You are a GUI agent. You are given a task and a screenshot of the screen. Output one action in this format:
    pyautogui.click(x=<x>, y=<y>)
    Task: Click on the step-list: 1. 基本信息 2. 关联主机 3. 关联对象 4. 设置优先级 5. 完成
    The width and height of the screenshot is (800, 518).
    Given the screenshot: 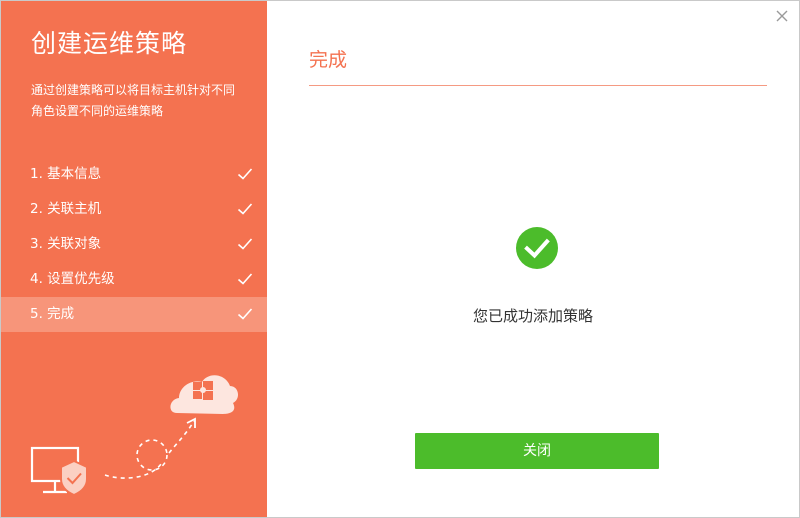 What is the action you would take?
    pyautogui.click(x=134, y=244)
    